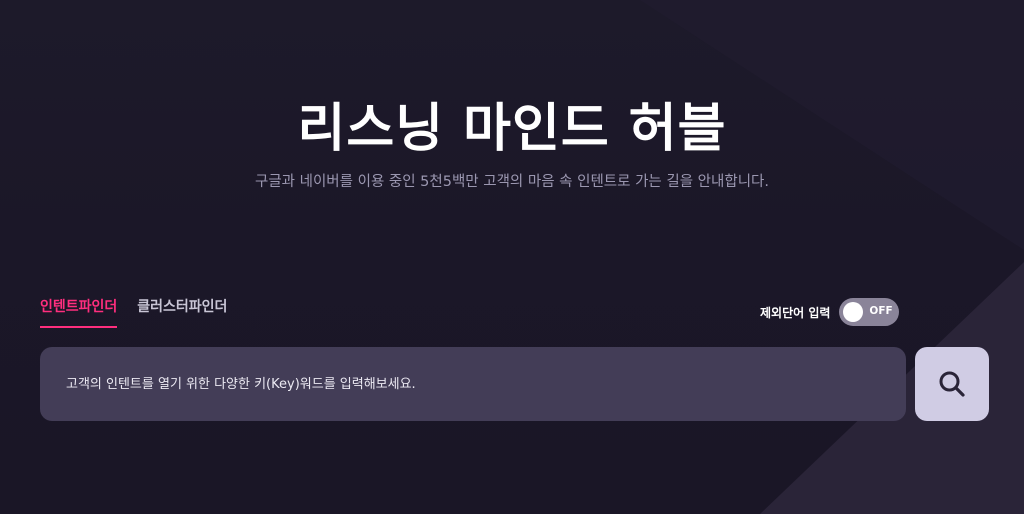 The height and width of the screenshot is (514, 1024). What do you see at coordinates (853, 312) in the screenshot?
I see `toggle-knob` at bounding box center [853, 312].